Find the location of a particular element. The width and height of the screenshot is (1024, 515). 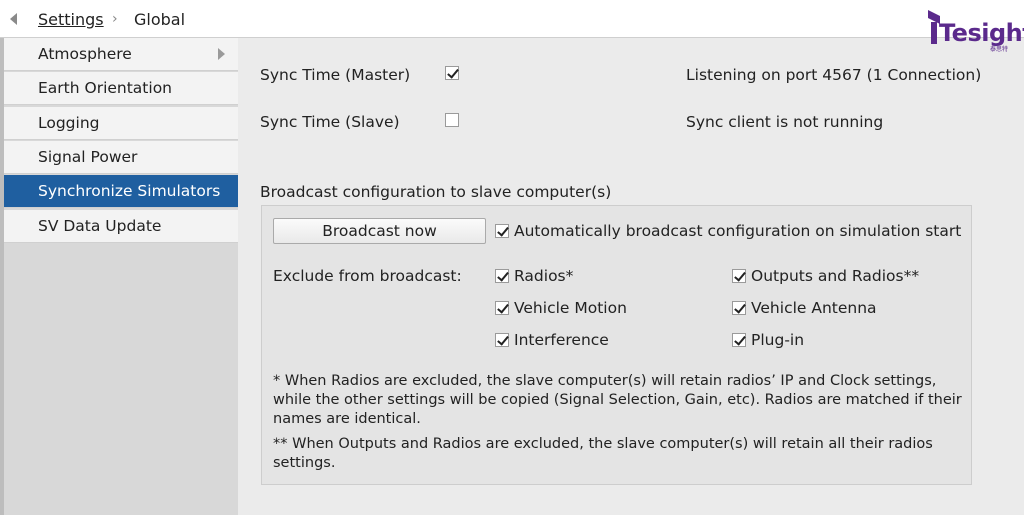

sidebar-item-sv-data-update: SV Data Update is located at coordinates (121, 226).